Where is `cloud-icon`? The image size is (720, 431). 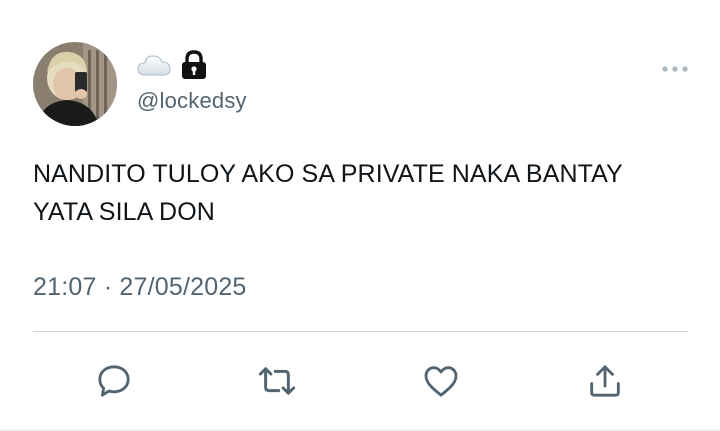
cloud-icon is located at coordinates (154, 65).